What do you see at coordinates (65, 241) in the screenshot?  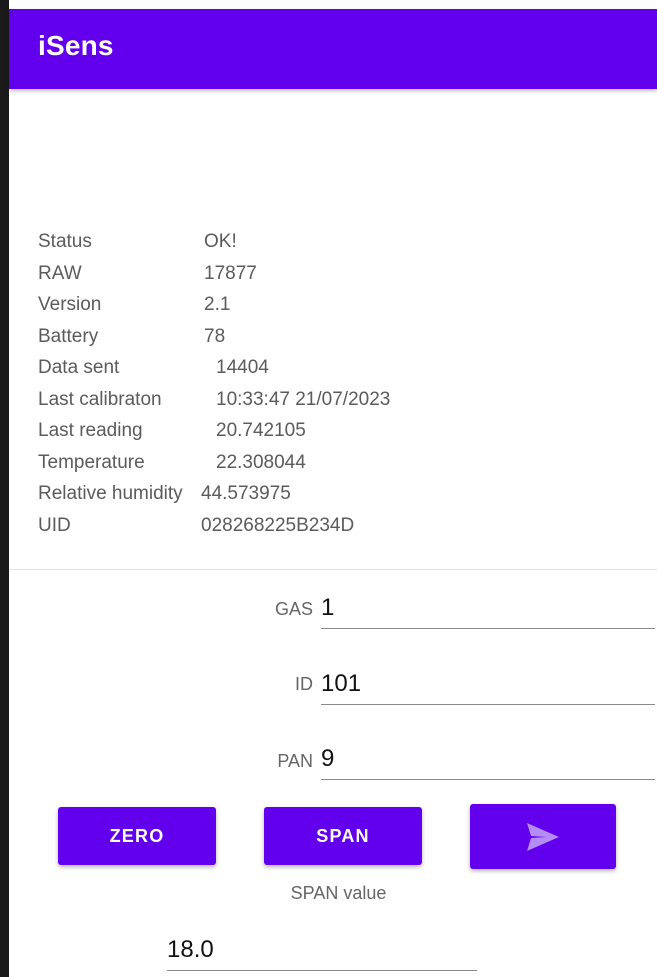 I see `info-label: Status` at bounding box center [65, 241].